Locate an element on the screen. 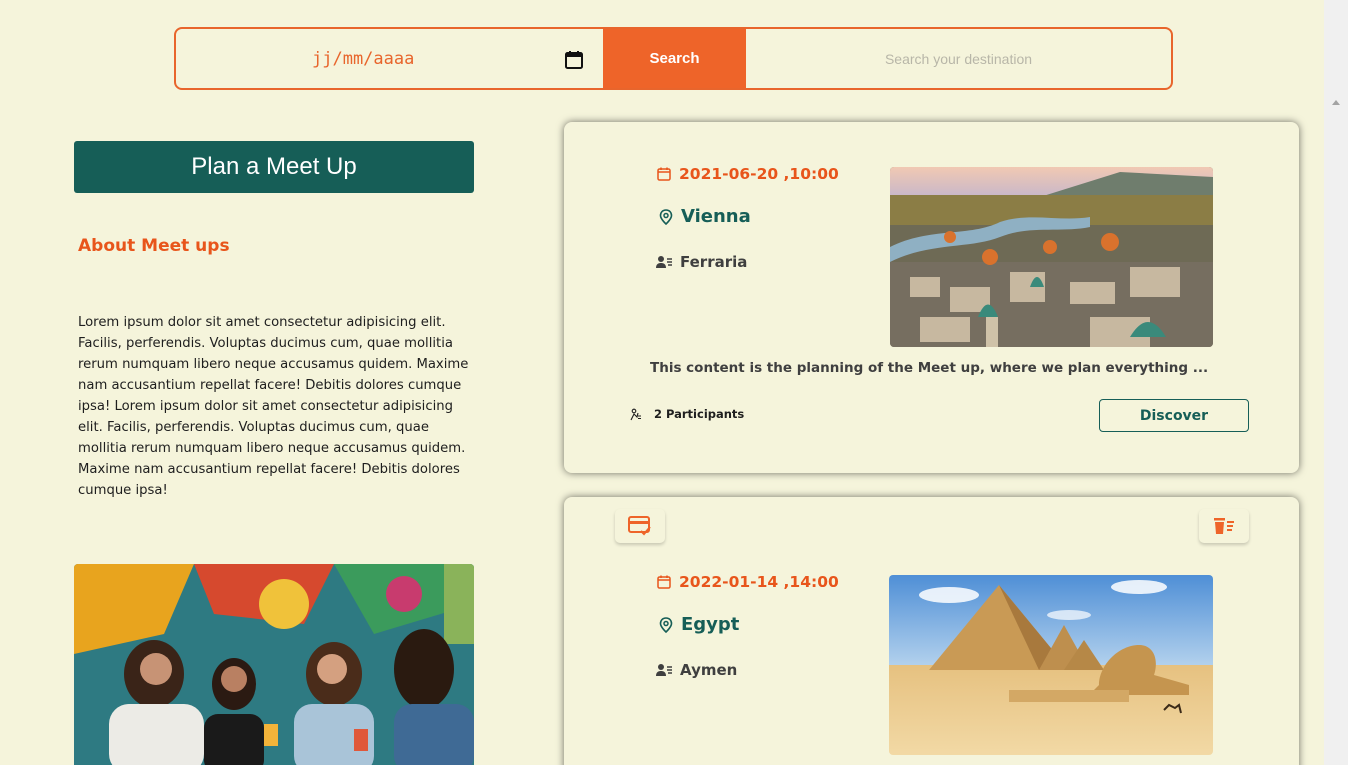  trash-list-icon is located at coordinates (1224, 526).